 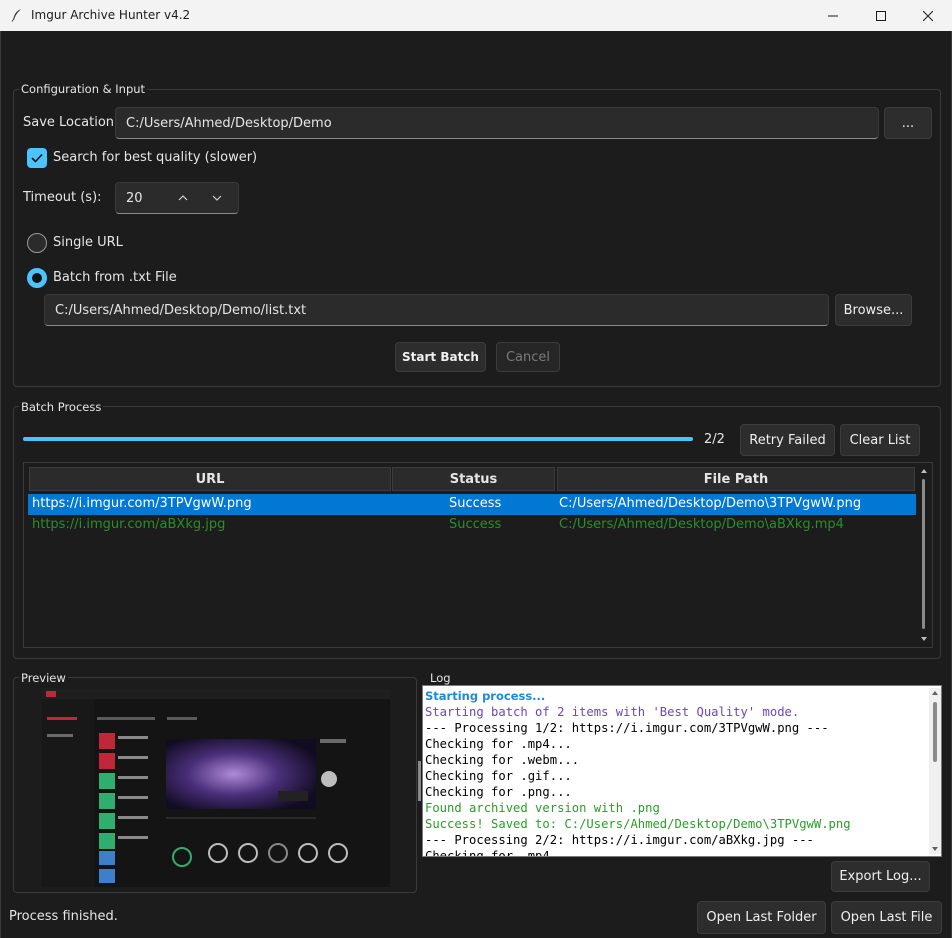 I want to click on save-location-input: C:/Users/Ahmed/Desktop/Demo, so click(x=497, y=123).